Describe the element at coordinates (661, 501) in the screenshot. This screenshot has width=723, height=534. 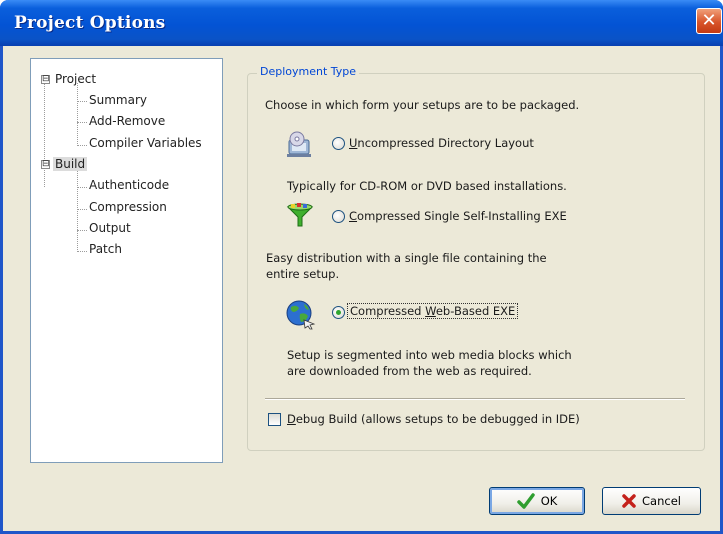
I see `cancel-label: Cancel` at that location.